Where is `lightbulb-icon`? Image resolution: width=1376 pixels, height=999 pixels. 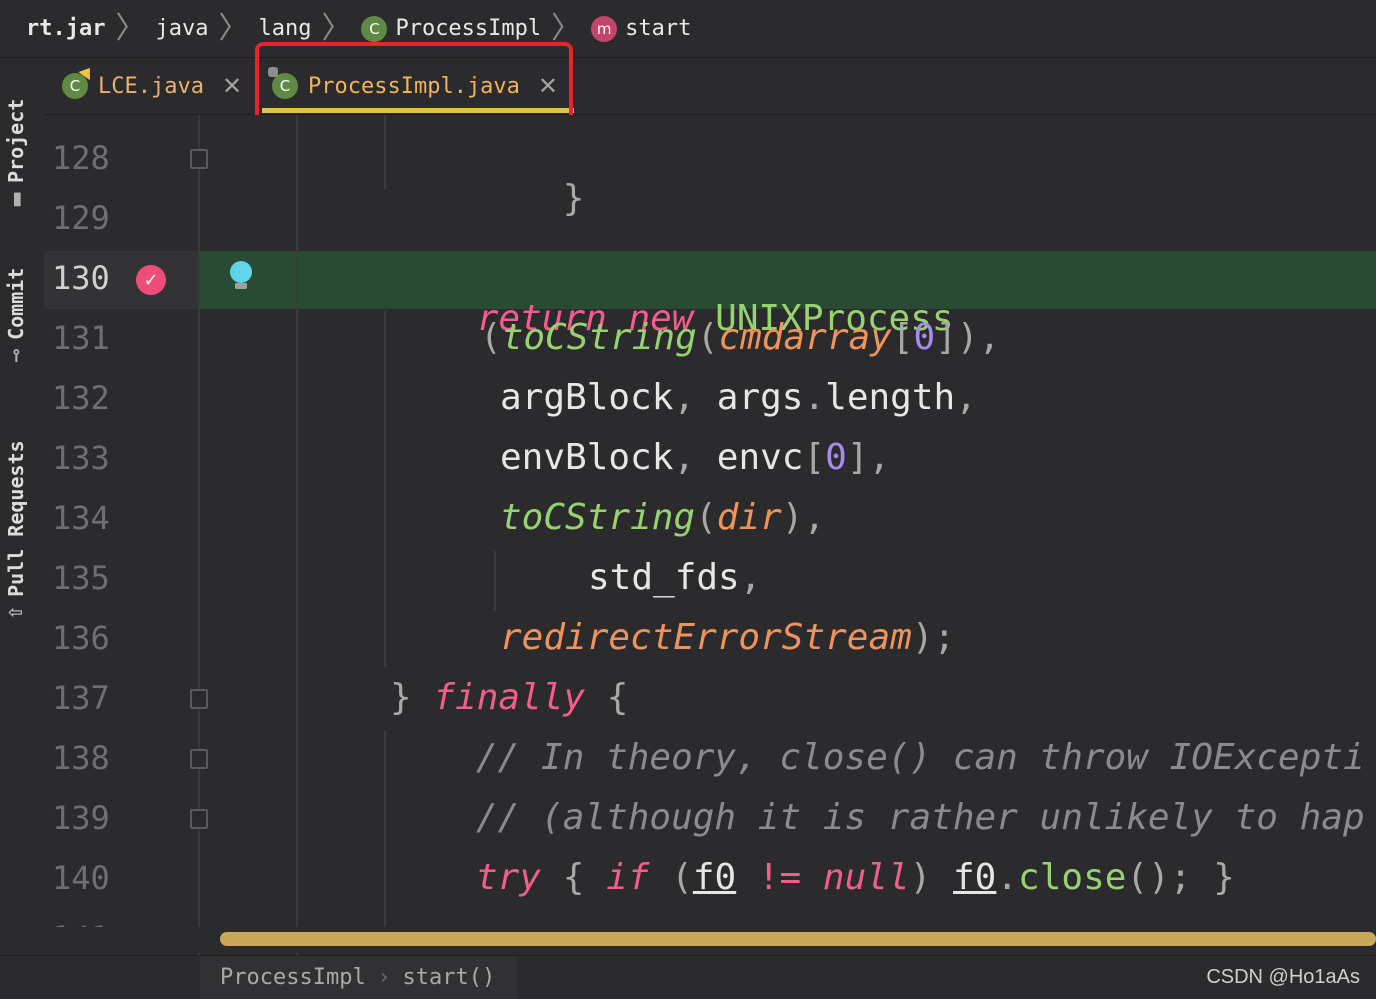
lightbulb-icon is located at coordinates (241, 272).